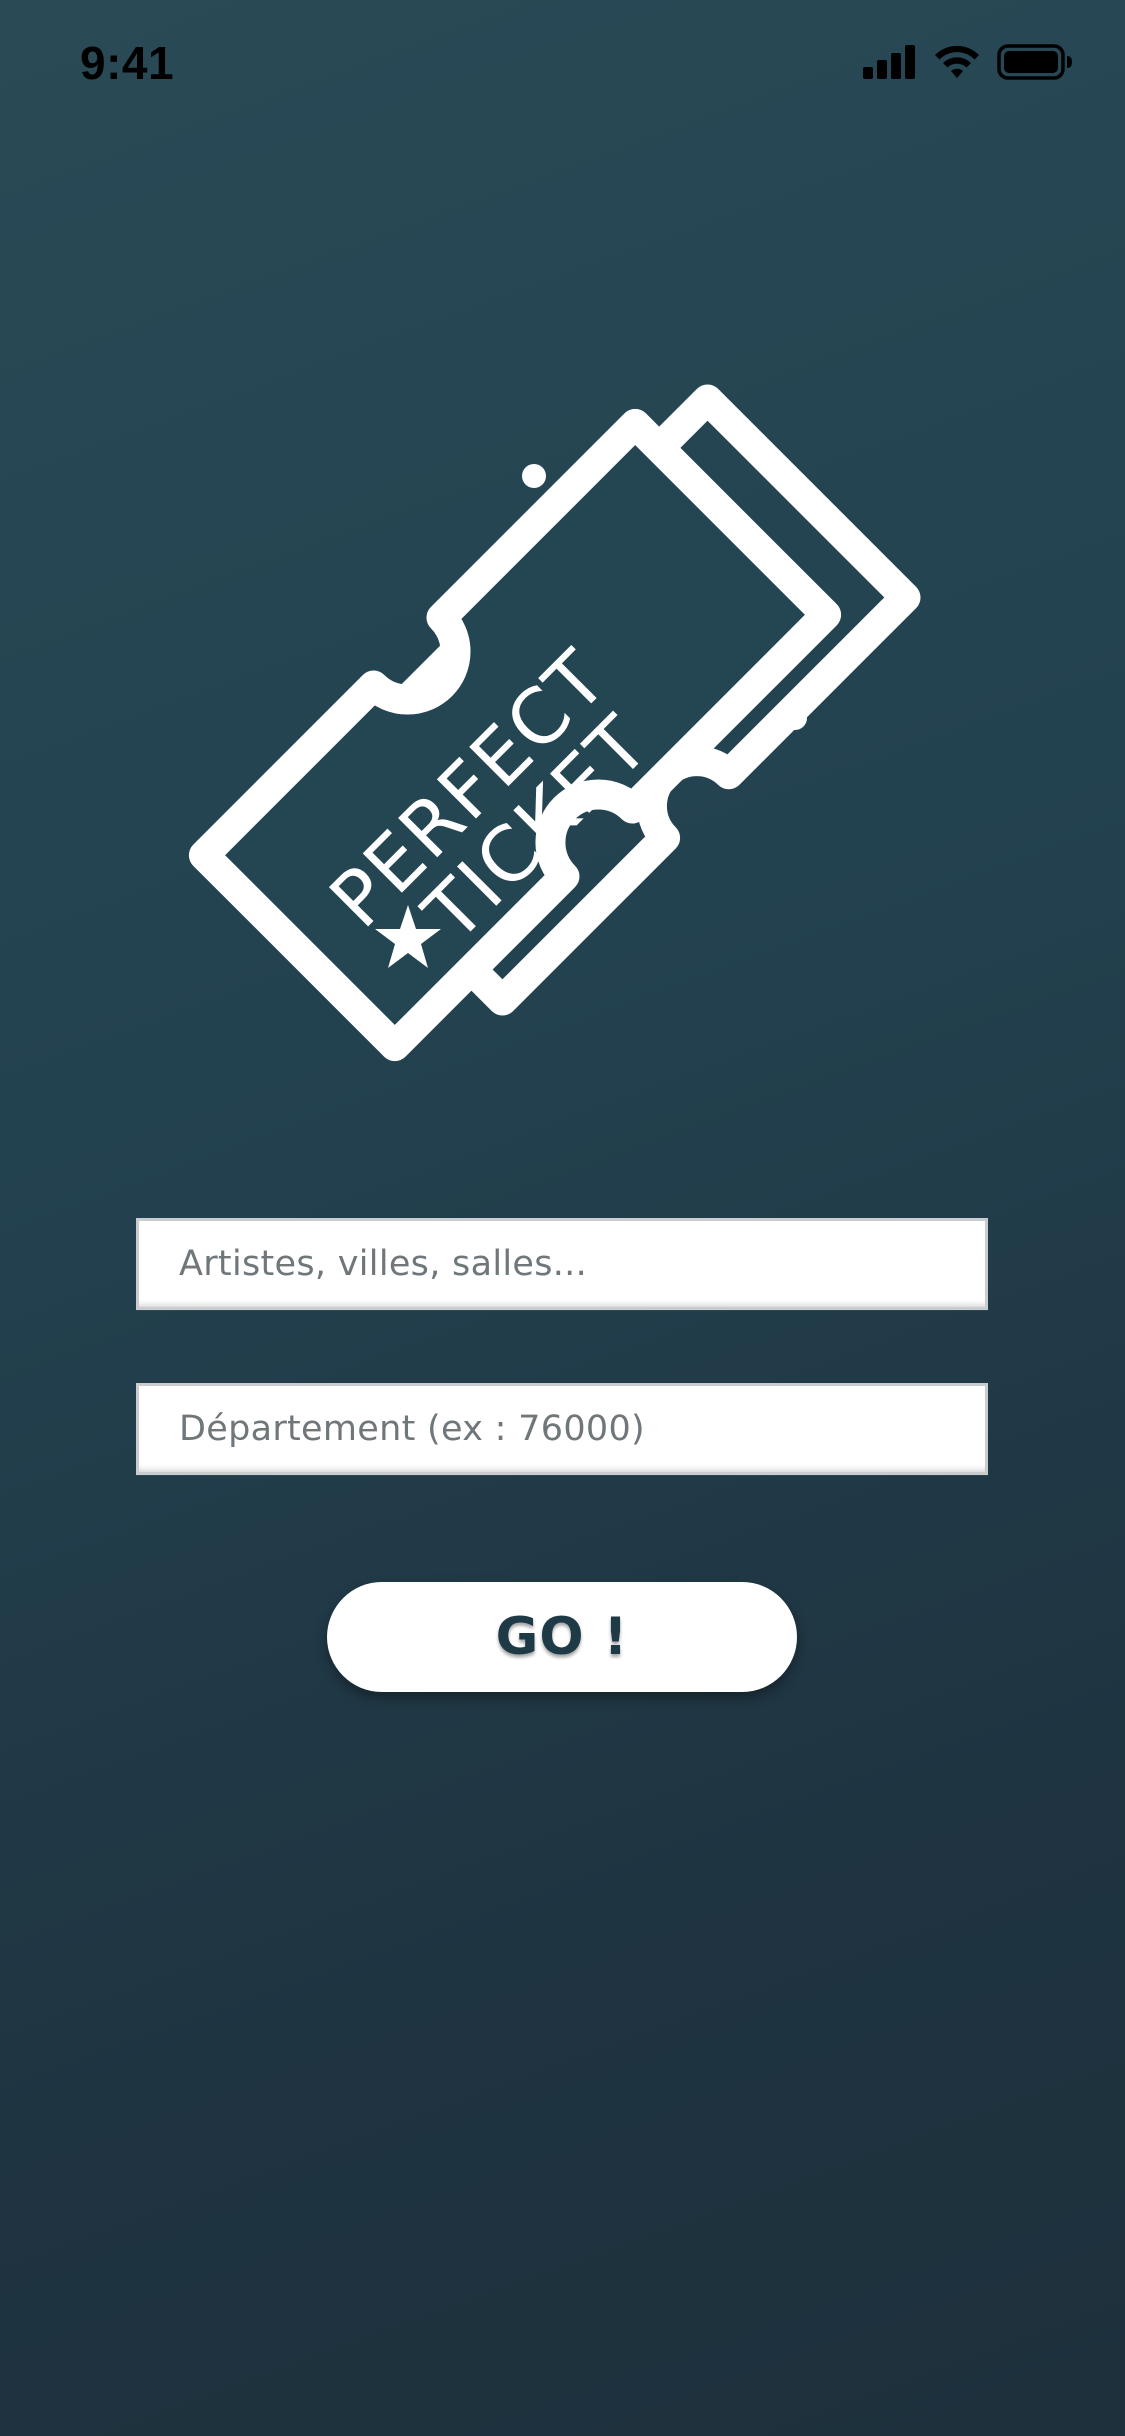 The height and width of the screenshot is (2436, 1125). What do you see at coordinates (957, 61) in the screenshot?
I see `wifi-icon` at bounding box center [957, 61].